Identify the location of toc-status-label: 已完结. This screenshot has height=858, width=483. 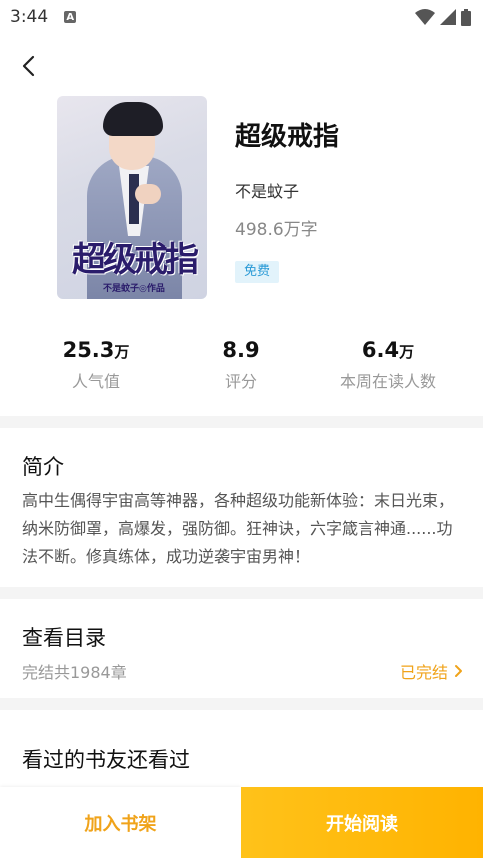
(423, 672).